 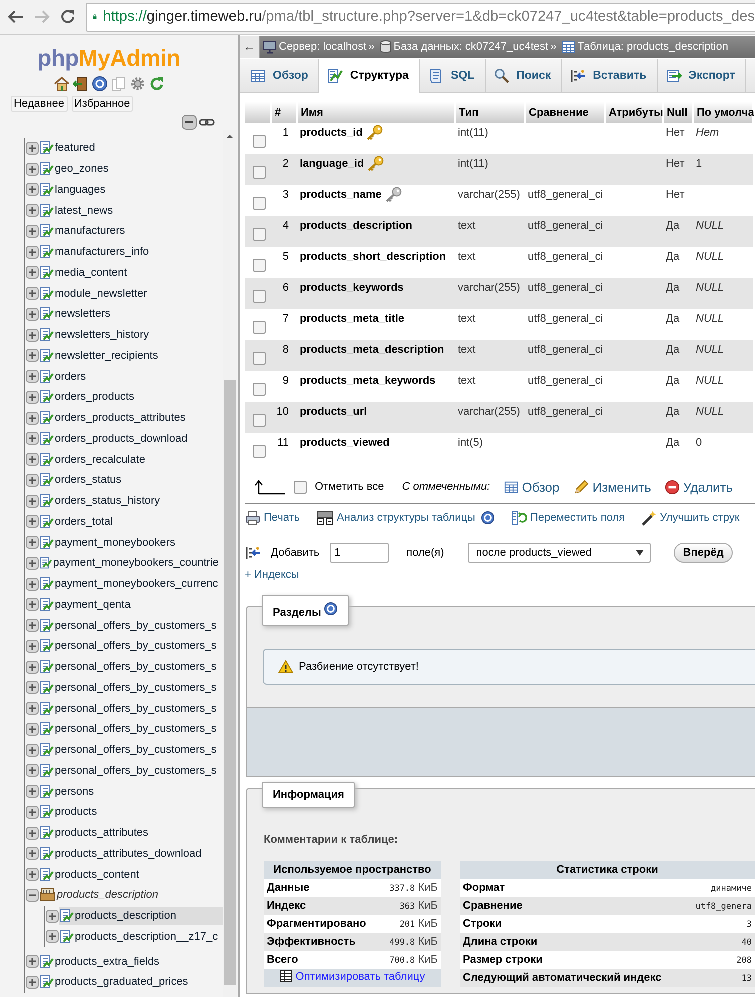 I want to click on tree-item: manufacturers_info, so click(x=131, y=252).